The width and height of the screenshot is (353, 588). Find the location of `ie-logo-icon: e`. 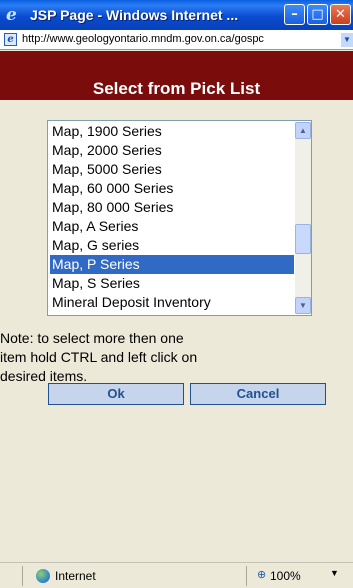

ie-logo-icon: e is located at coordinates (11, 15).